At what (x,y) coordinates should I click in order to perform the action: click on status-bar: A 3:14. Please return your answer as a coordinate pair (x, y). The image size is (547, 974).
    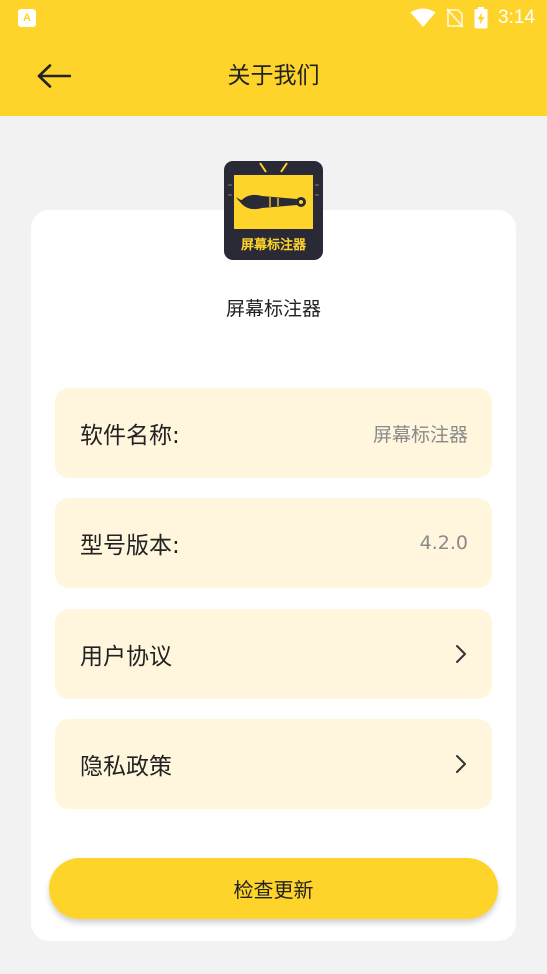
    Looking at the image, I should click on (273, 18).